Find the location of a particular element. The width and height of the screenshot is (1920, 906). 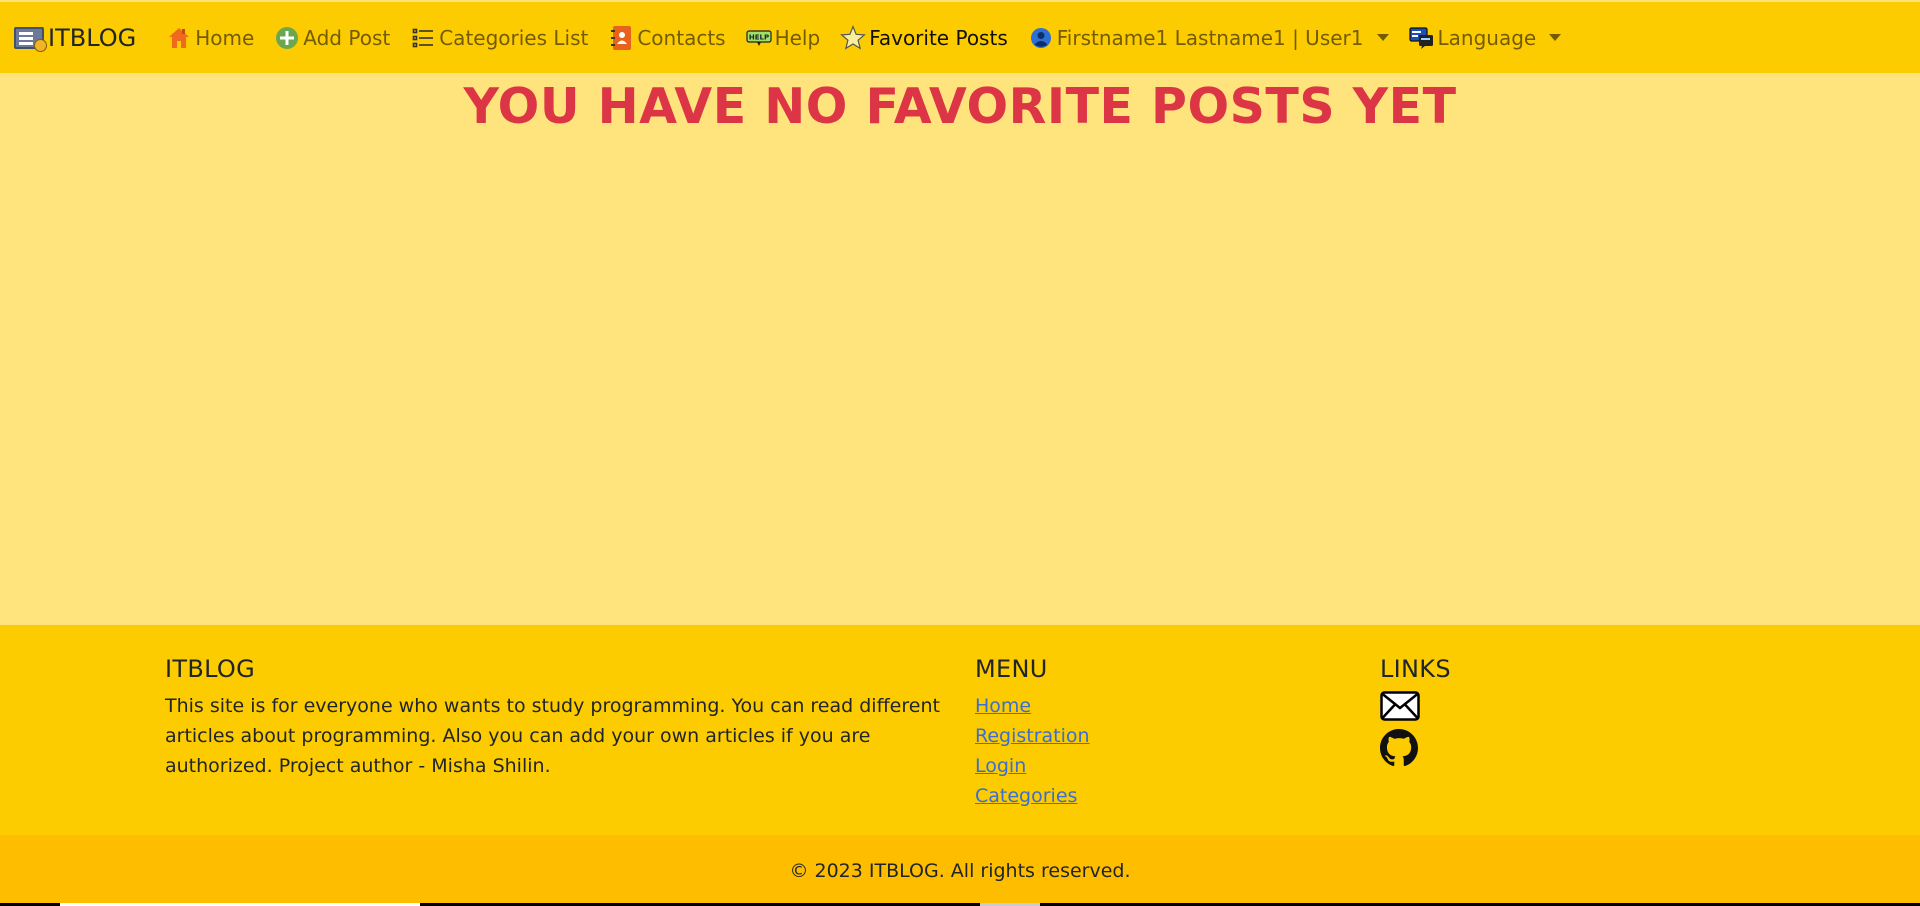

home-icon is located at coordinates (179, 38).